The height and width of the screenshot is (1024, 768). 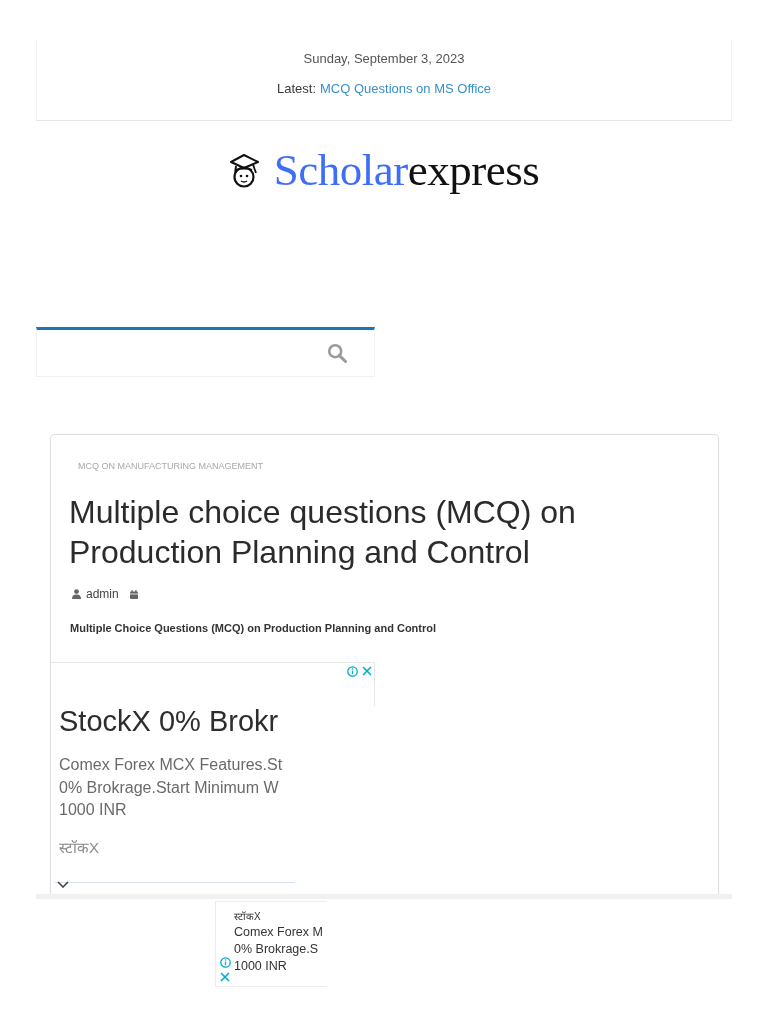 I want to click on calendar-icon, so click(x=133, y=594).